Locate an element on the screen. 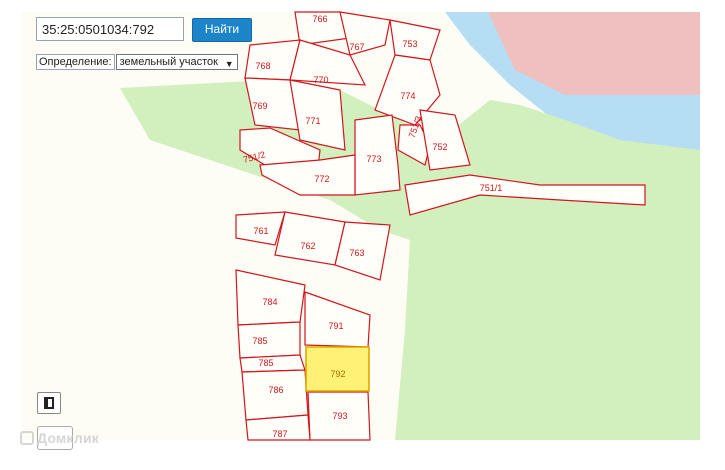  parcel-label-785: 785 is located at coordinates (259, 341).